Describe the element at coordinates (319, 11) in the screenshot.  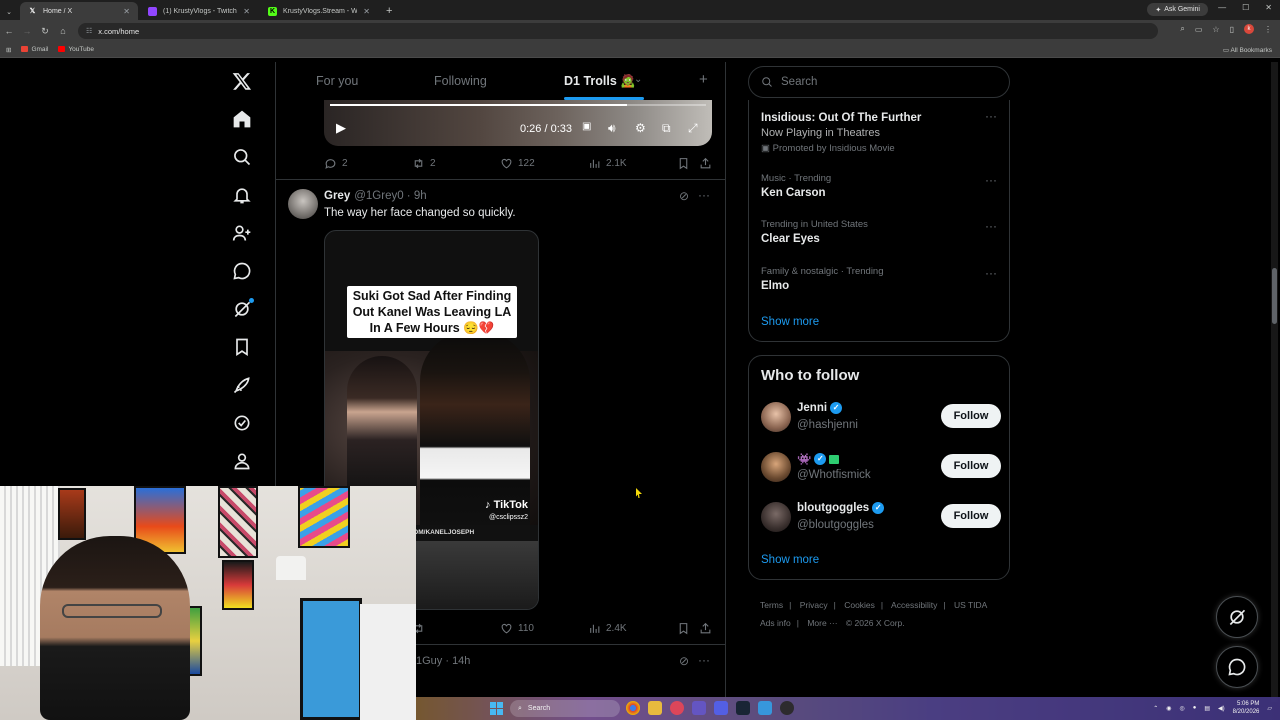
I see `browser-tab-kick: K KrustyVlogs.Stream - Watch Liv ✕` at that location.